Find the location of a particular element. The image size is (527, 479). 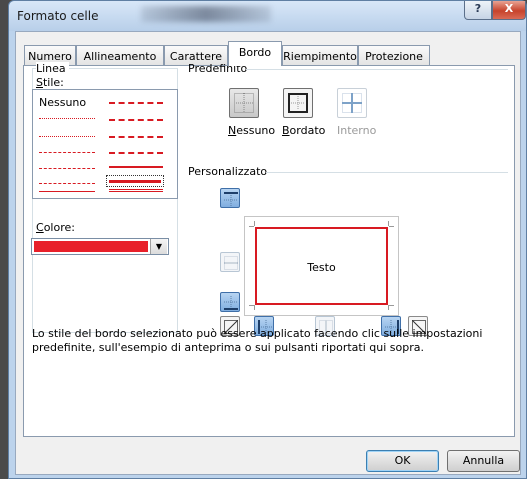

border-bottom-icon is located at coordinates (231, 303).